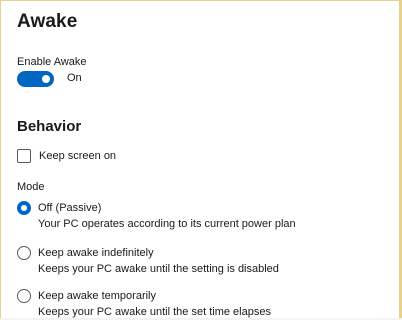 This screenshot has width=402, height=320. I want to click on keep-screen-on-option: Keep screen on, so click(66, 156).